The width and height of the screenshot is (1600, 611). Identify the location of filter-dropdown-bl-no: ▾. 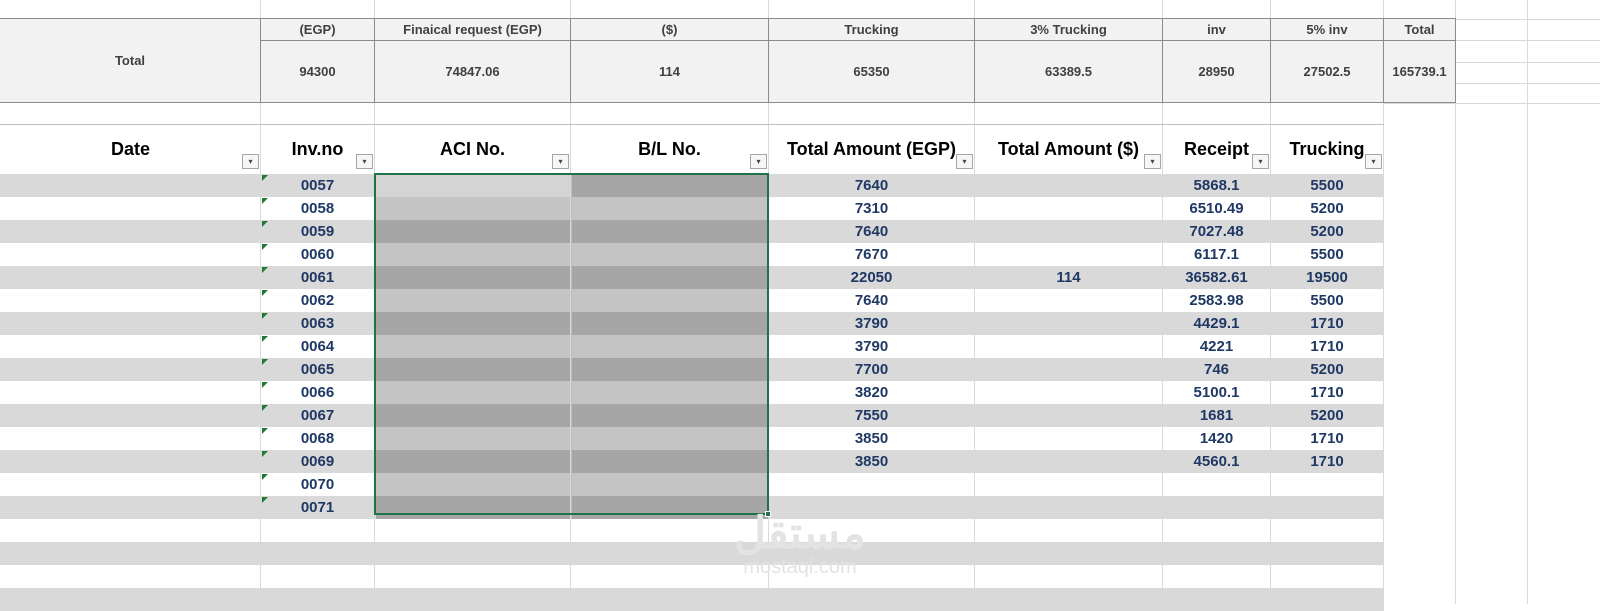
(758, 161).